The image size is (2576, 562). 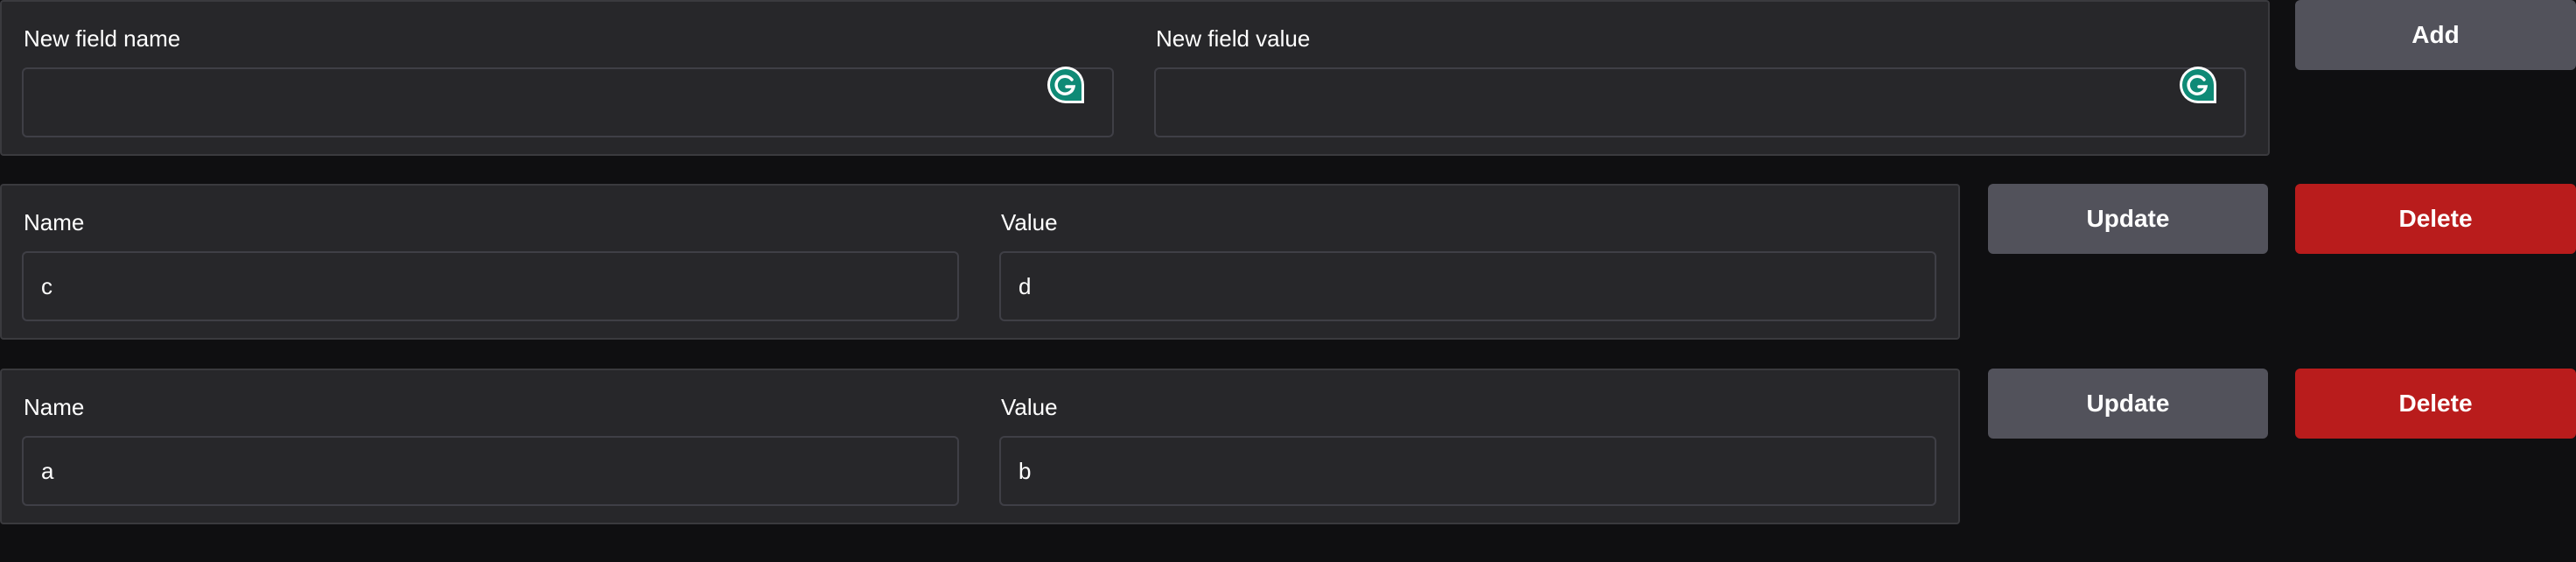 I want to click on new-field-name-input, so click(x=568, y=102).